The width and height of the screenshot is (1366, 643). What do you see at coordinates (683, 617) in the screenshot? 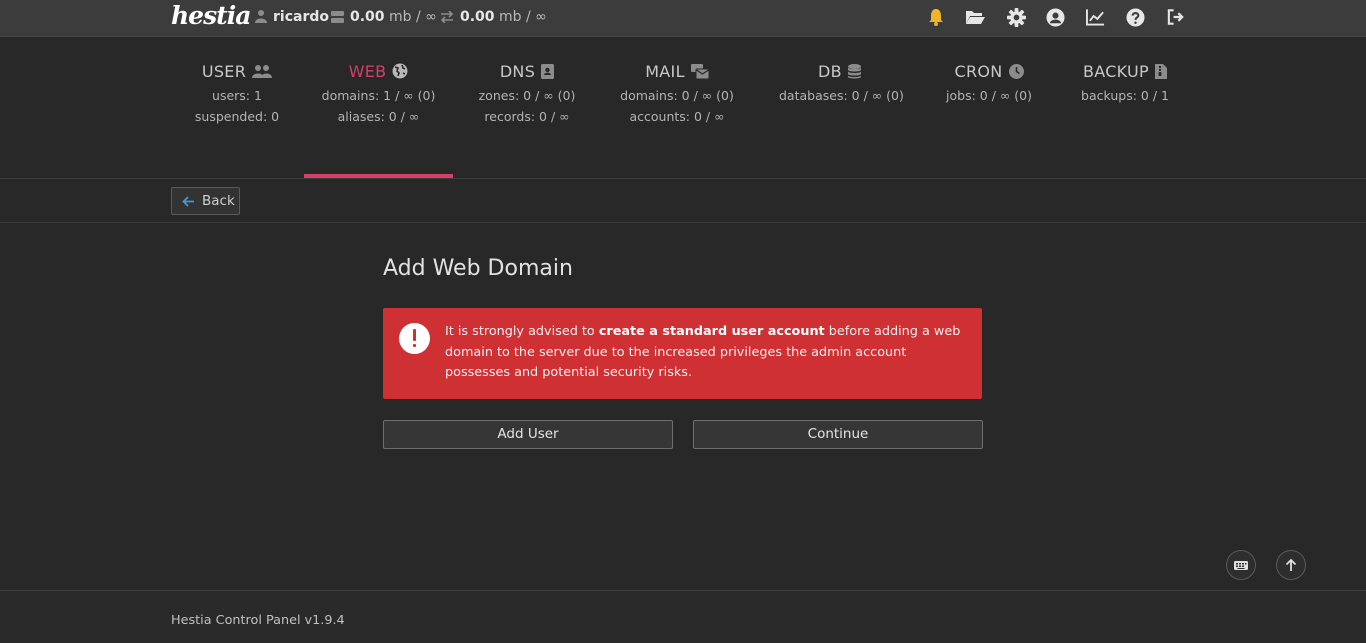
I see `footer: Hestia Control Panel v1.9.4` at bounding box center [683, 617].